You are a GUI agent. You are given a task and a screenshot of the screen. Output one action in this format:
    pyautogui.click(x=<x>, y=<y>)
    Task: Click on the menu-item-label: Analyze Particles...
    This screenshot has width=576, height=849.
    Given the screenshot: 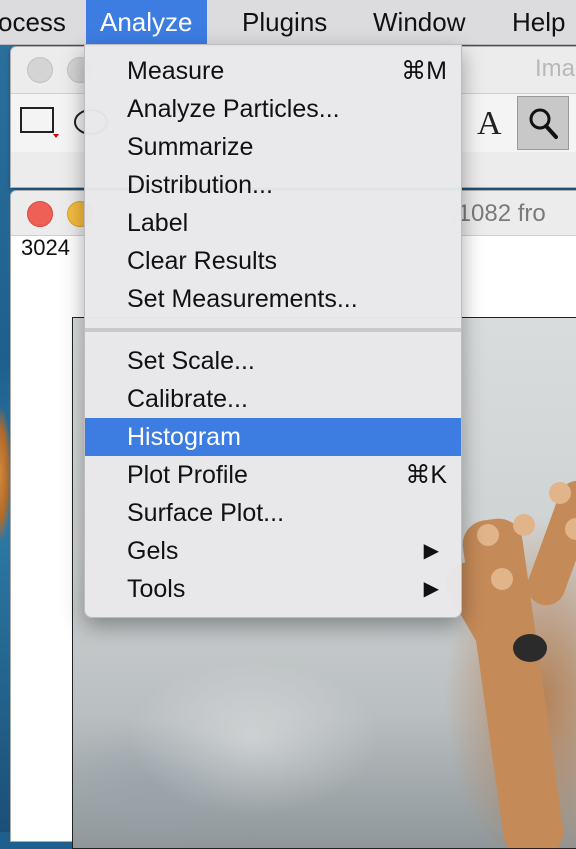 What is the action you would take?
    pyautogui.click(x=233, y=109)
    